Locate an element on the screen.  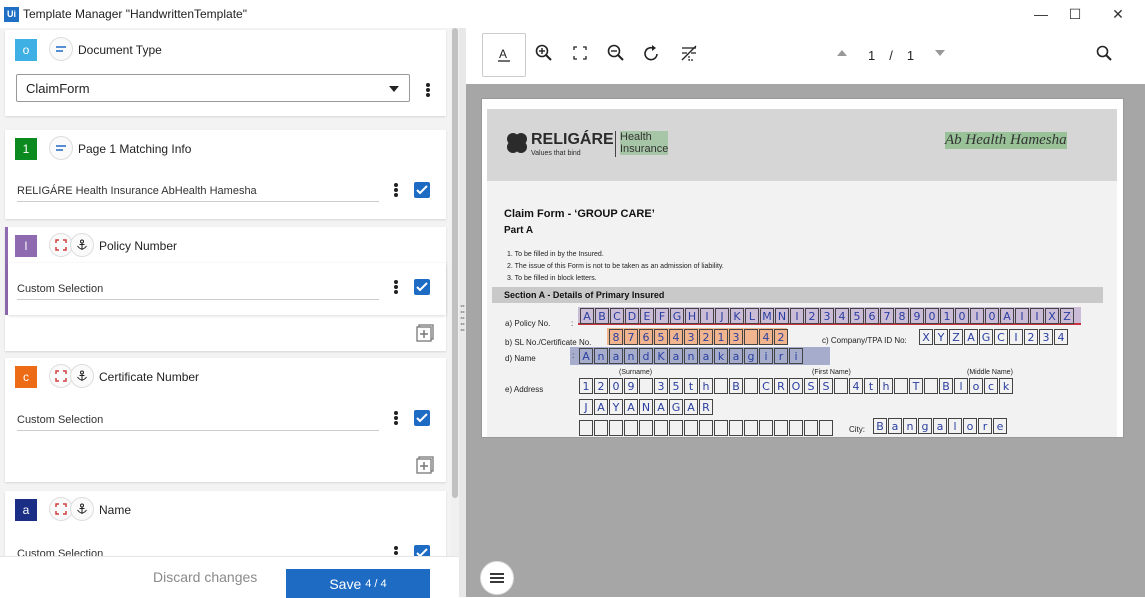
scrollbar is located at coordinates (455, 312).